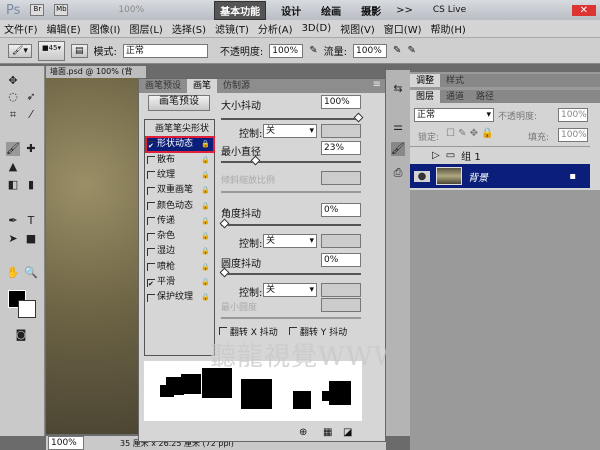 Image resolution: width=600 pixels, height=450 pixels. I want to click on healing-icon: ✚, so click(31, 149).